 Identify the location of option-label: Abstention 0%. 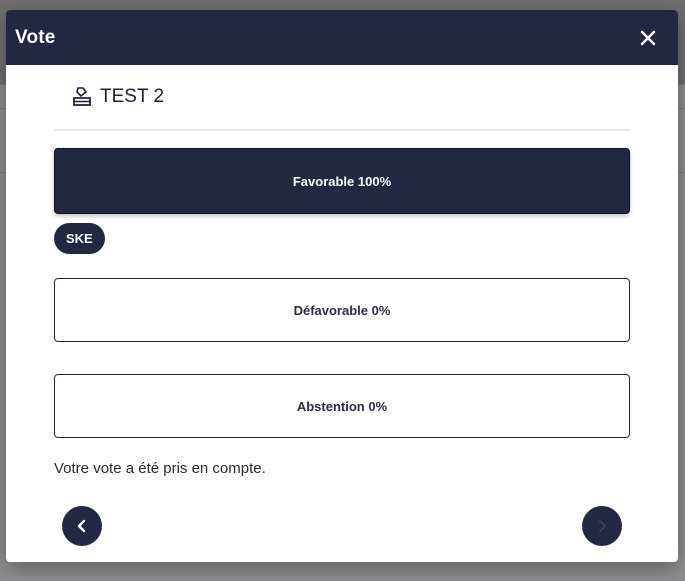
(342, 406).